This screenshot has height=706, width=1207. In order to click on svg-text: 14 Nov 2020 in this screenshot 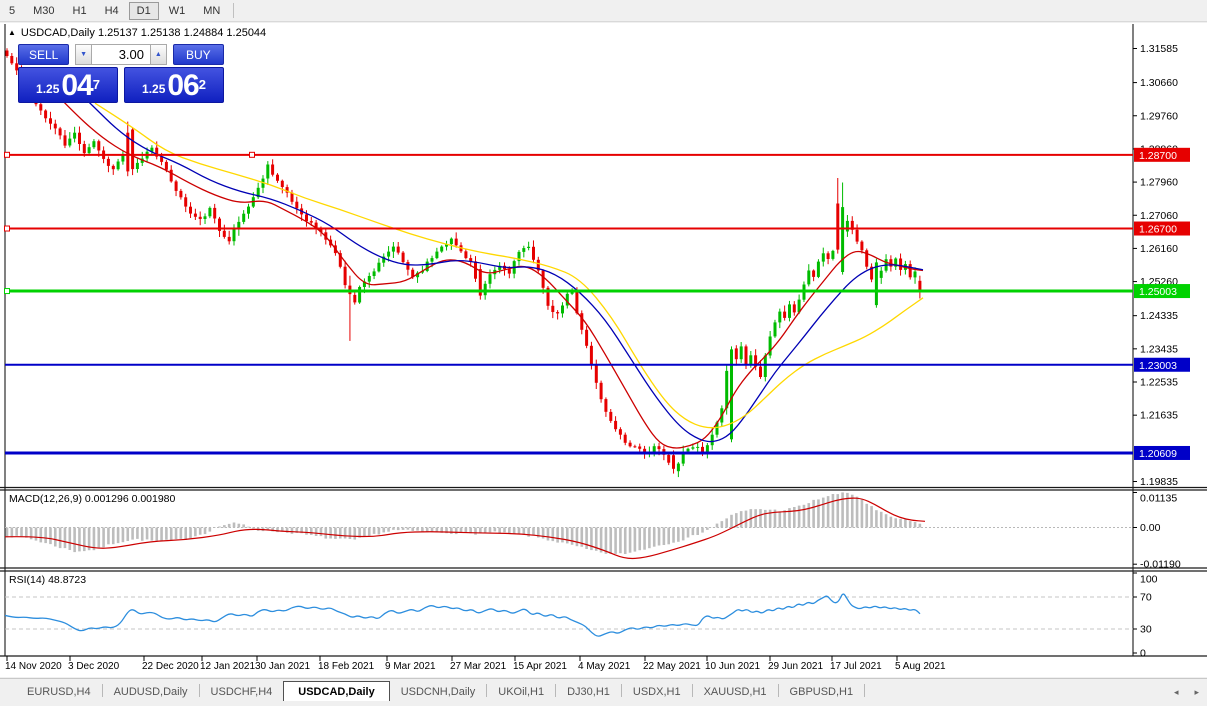, I will do `click(33, 666)`.